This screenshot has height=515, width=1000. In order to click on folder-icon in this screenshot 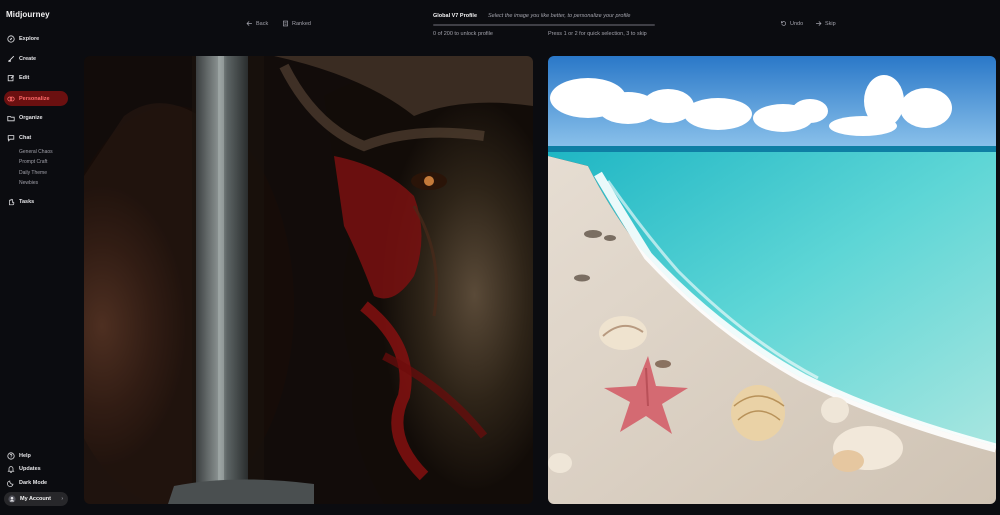, I will do `click(11, 118)`.